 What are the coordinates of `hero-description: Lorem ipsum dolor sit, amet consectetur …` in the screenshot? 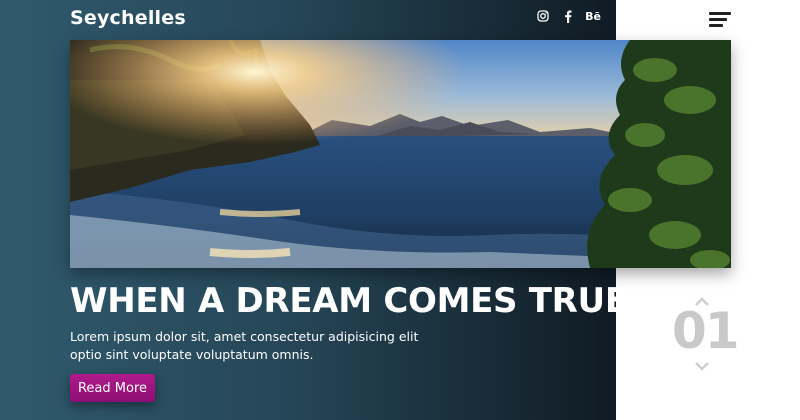 It's located at (244, 345).